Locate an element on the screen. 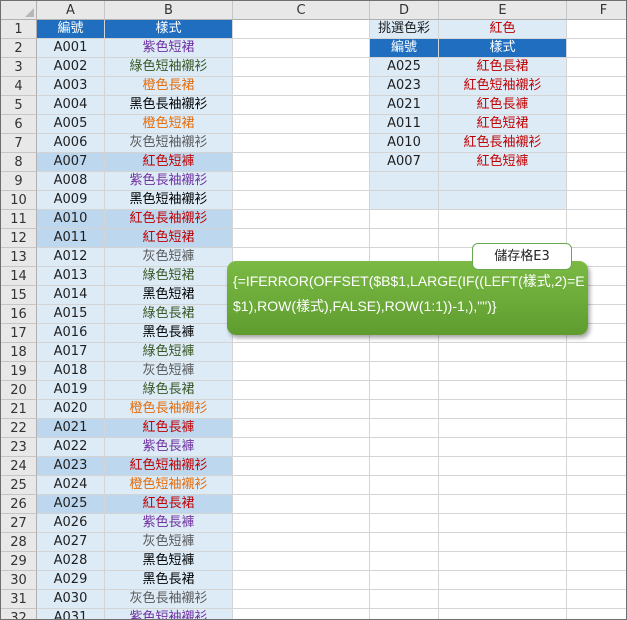  row-header: 10 is located at coordinates (19, 200).